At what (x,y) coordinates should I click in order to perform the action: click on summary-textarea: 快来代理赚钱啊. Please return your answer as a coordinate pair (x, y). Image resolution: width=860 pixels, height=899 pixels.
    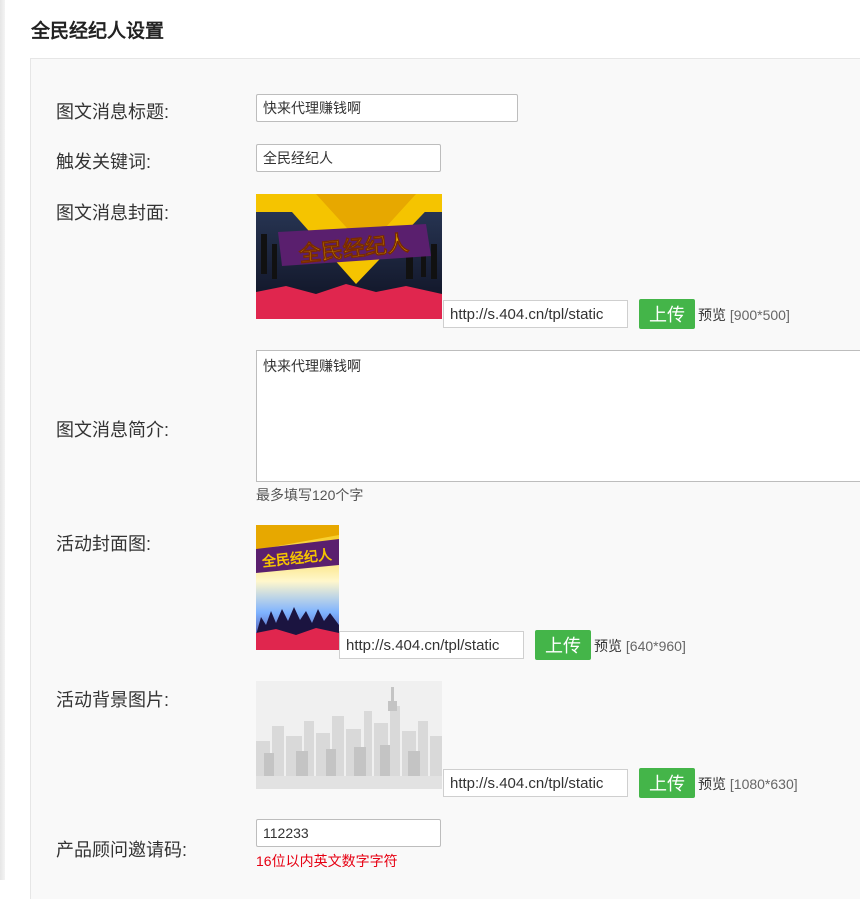
    Looking at the image, I should click on (558, 416).